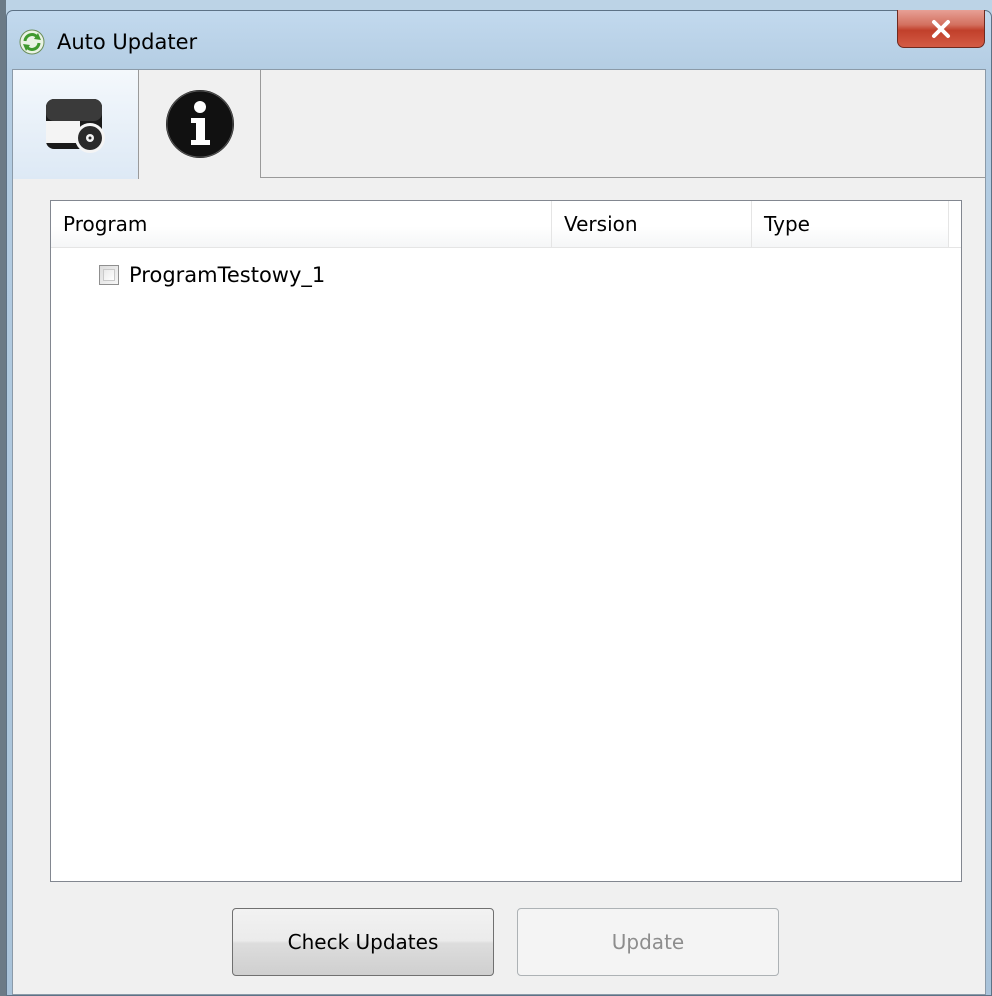  I want to click on column-header-type: Type, so click(850, 224).